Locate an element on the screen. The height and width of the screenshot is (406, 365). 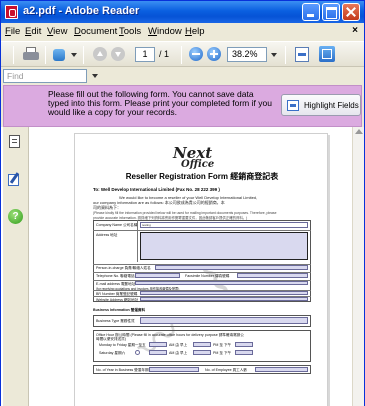
previous-page-button is located at coordinates (100, 54).